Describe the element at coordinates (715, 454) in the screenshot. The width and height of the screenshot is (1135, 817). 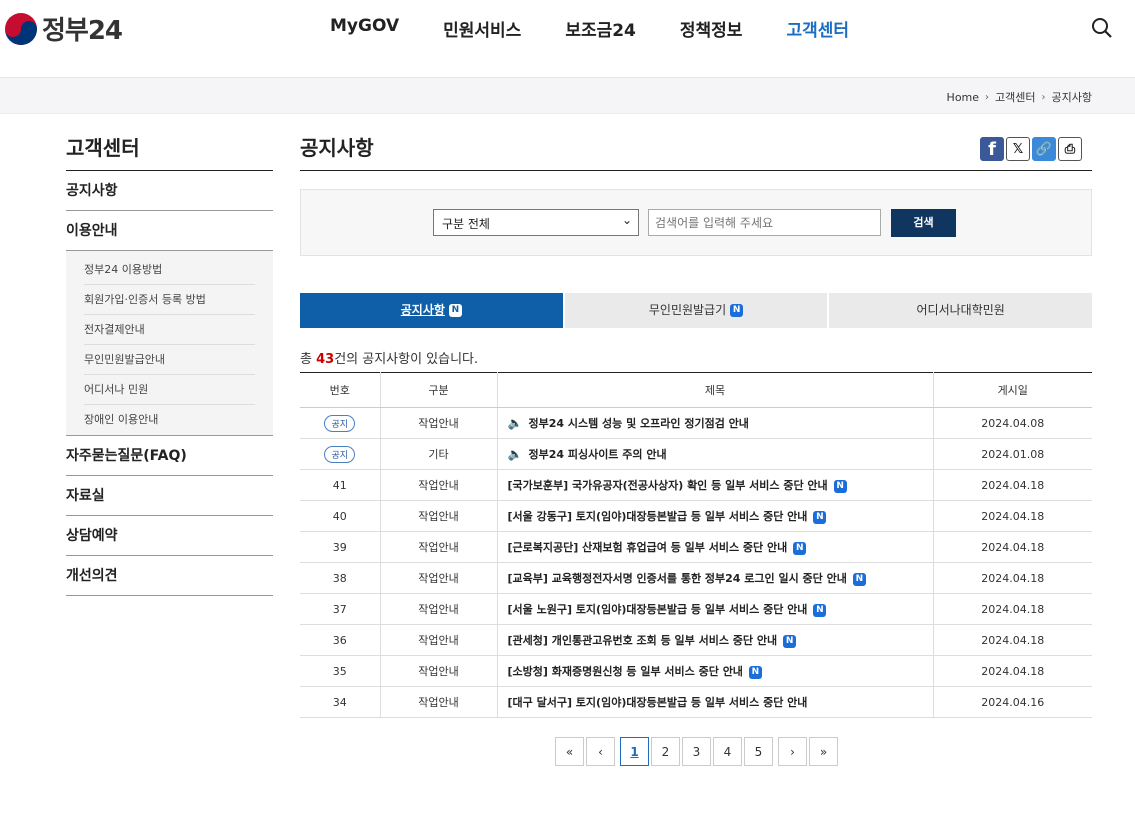
I see `row-title-cell: 🔈 정부24 피싱사이트 주의 안내` at that location.